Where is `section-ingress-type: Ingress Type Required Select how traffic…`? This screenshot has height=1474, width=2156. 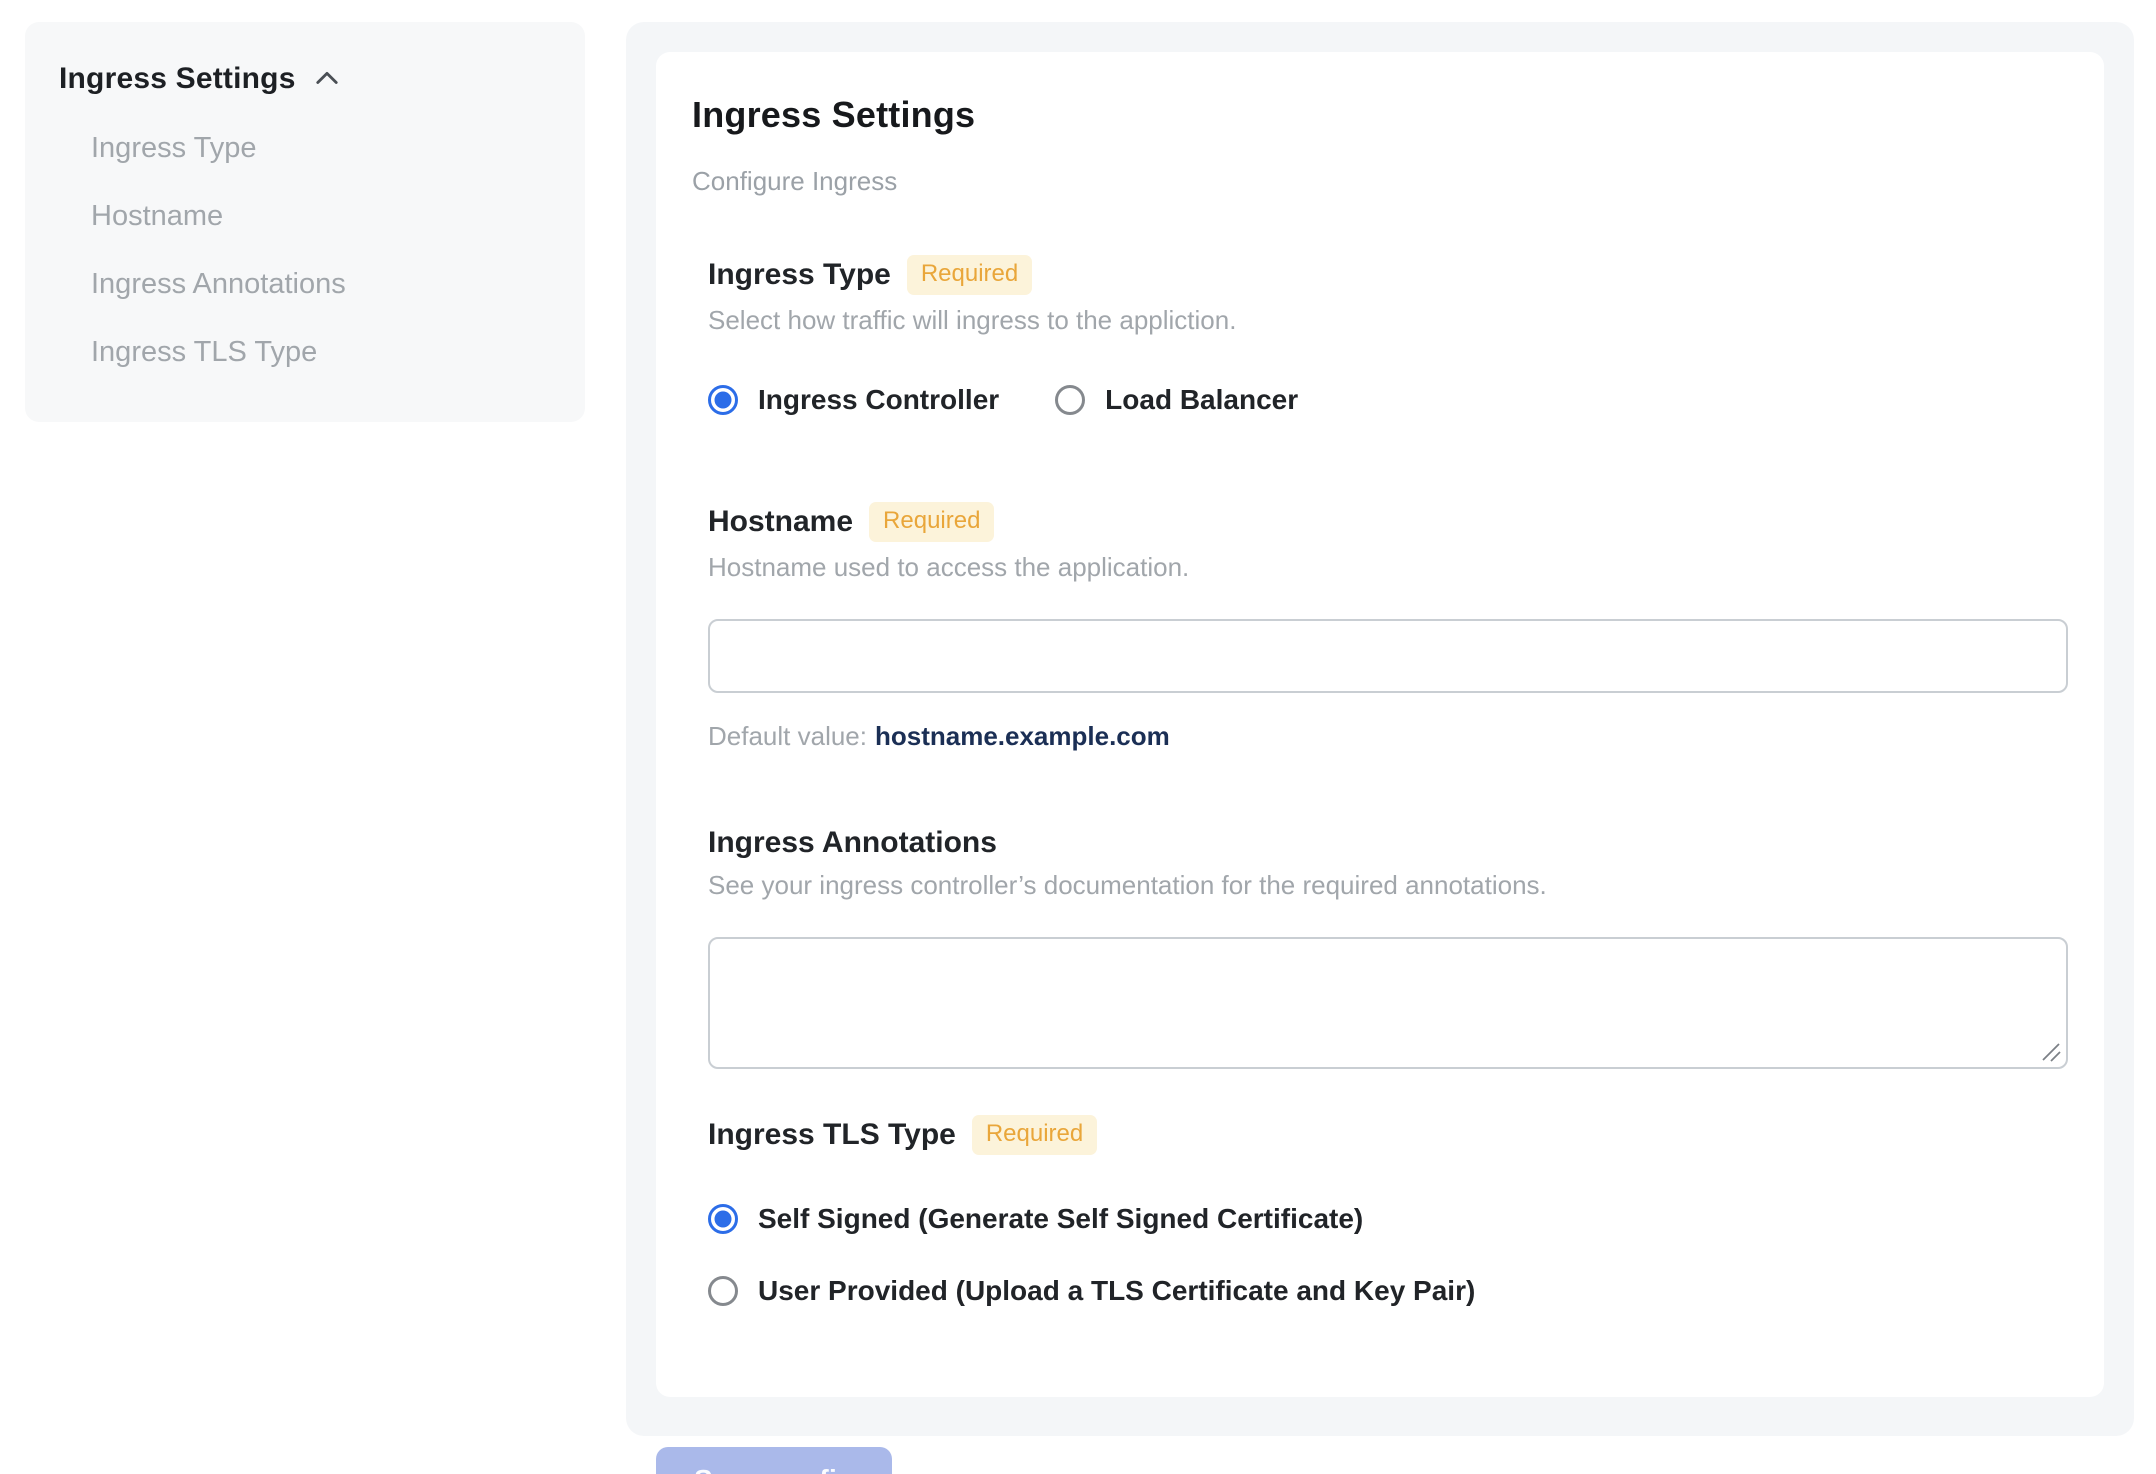
section-ingress-type: Ingress Type Required Select how traffic… is located at coordinates (1388, 295).